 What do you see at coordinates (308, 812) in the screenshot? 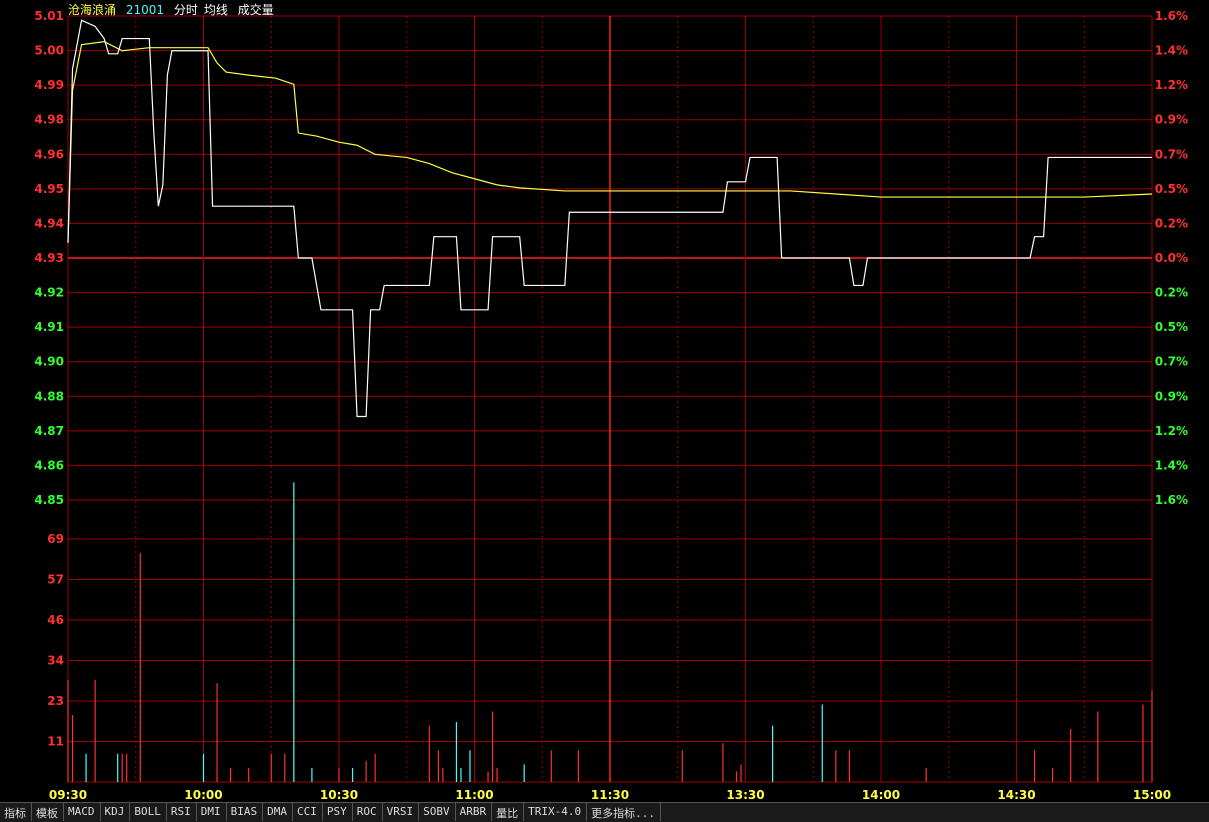
I see `indicator-tab-9: CCI` at bounding box center [308, 812].